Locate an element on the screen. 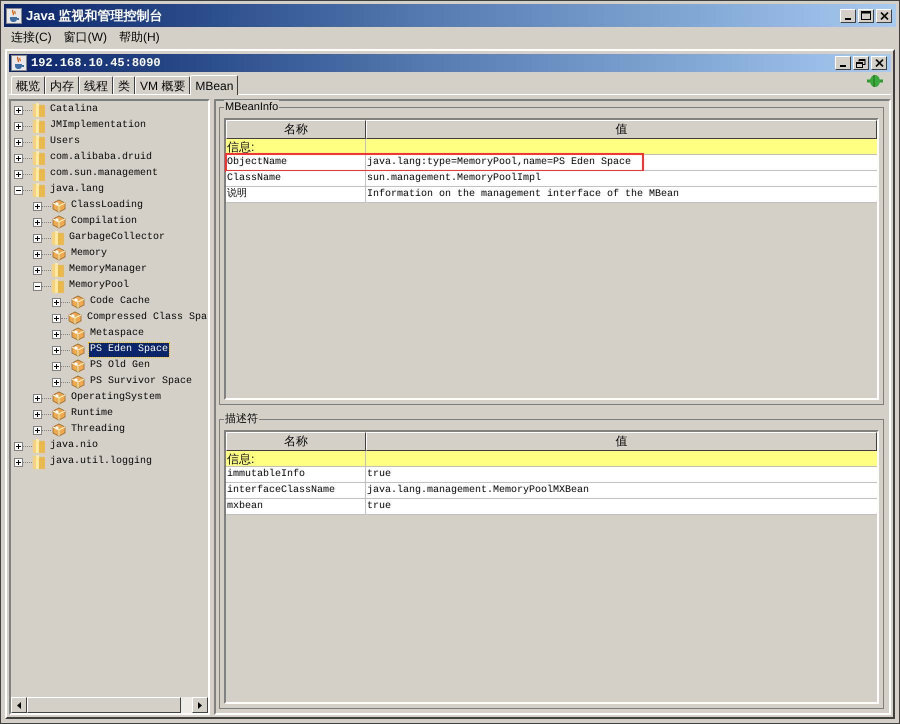  scroll-thumb is located at coordinates (104, 705).